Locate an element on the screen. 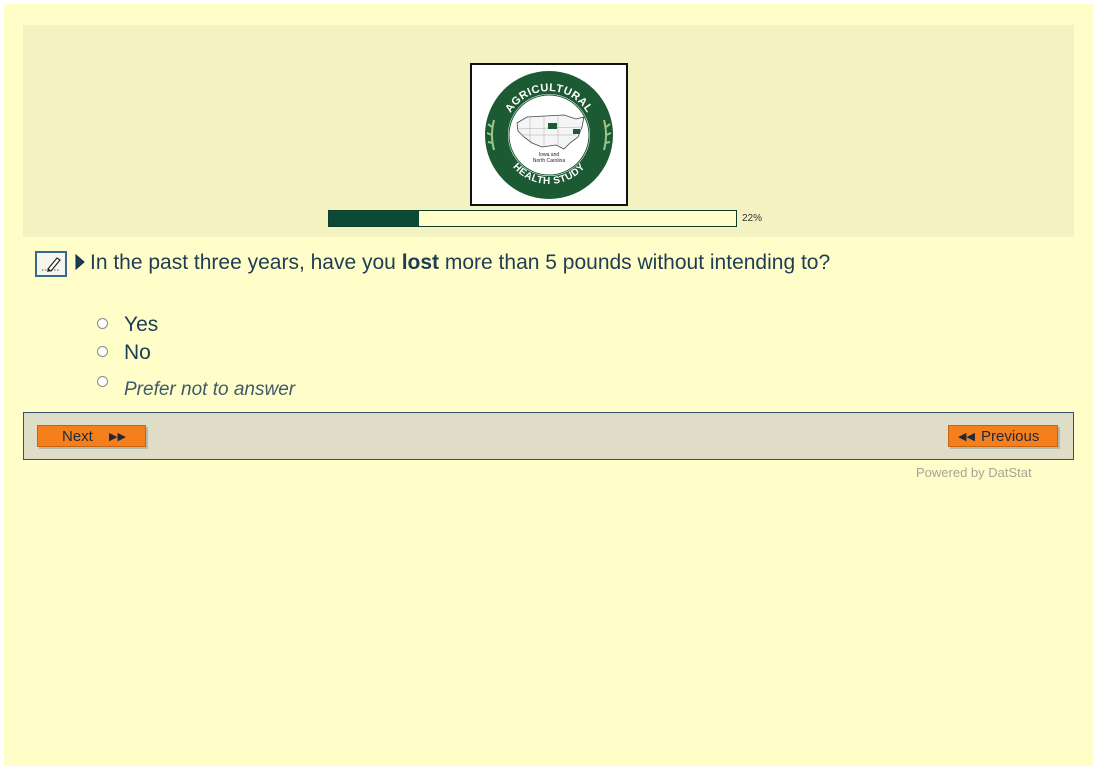  radio-yes is located at coordinates (102, 323).